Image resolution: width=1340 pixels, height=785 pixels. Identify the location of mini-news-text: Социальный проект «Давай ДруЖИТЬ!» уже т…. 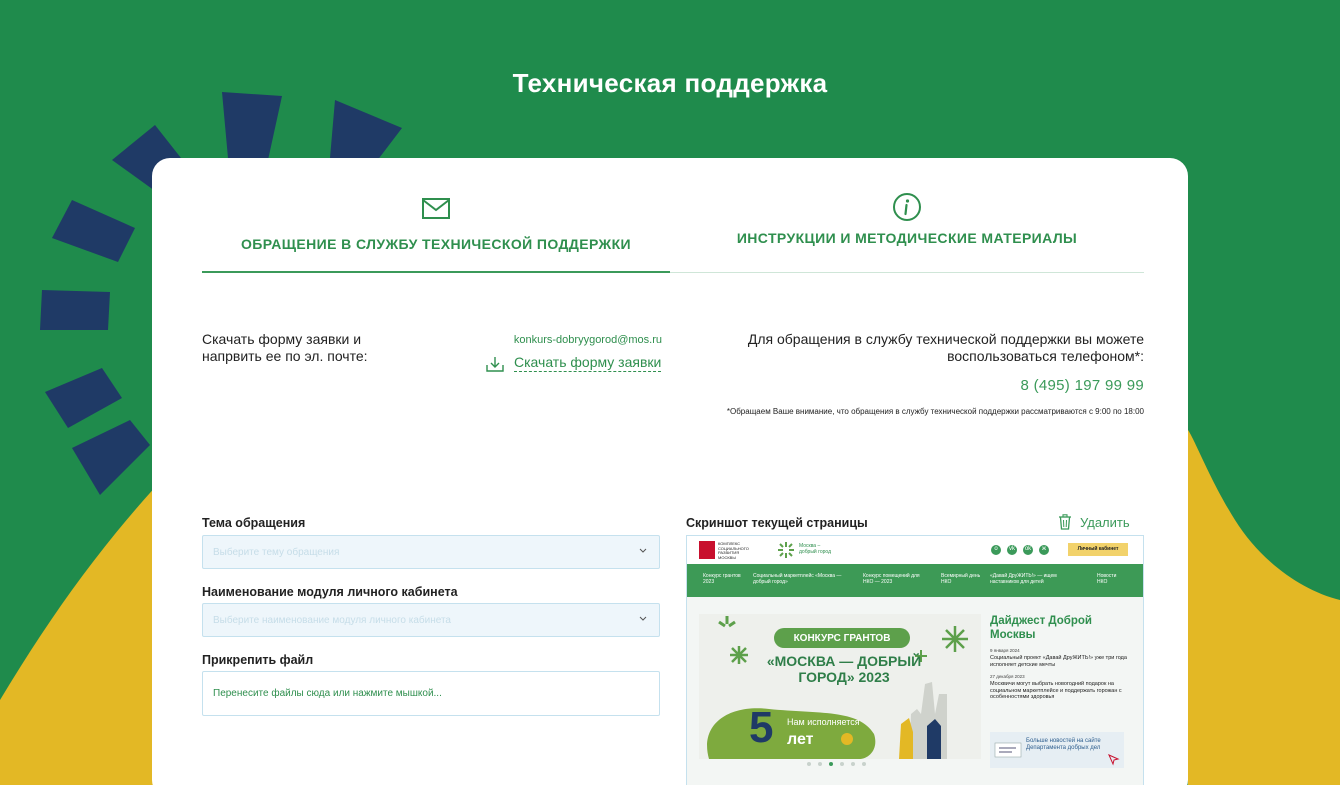
(1058, 661).